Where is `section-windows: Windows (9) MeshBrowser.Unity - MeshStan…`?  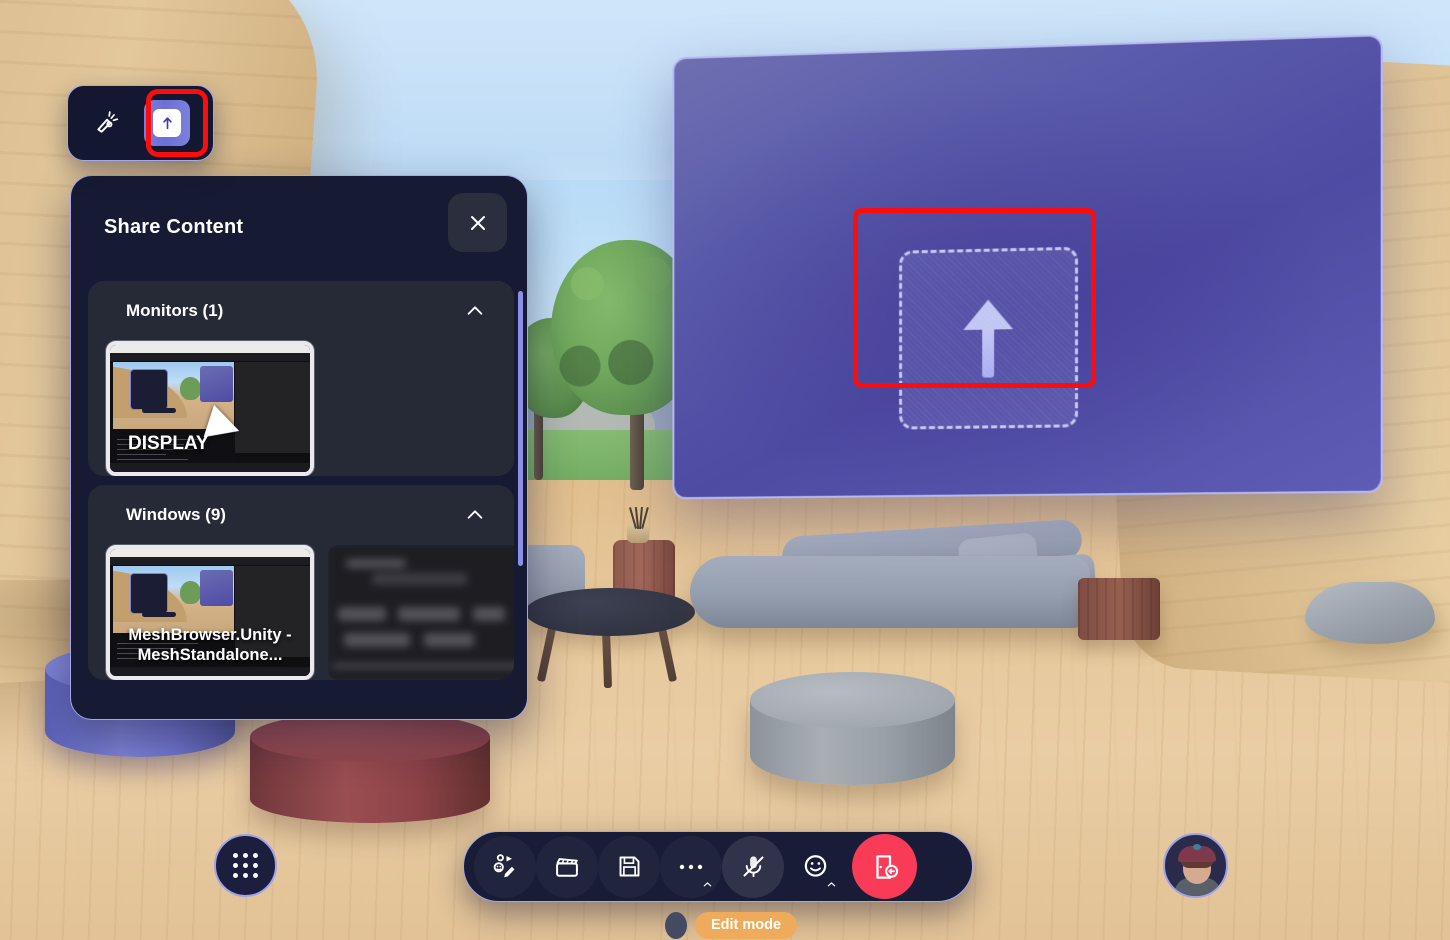
section-windows: Windows (9) MeshBrowser.Unity - MeshStan… is located at coordinates (301, 582).